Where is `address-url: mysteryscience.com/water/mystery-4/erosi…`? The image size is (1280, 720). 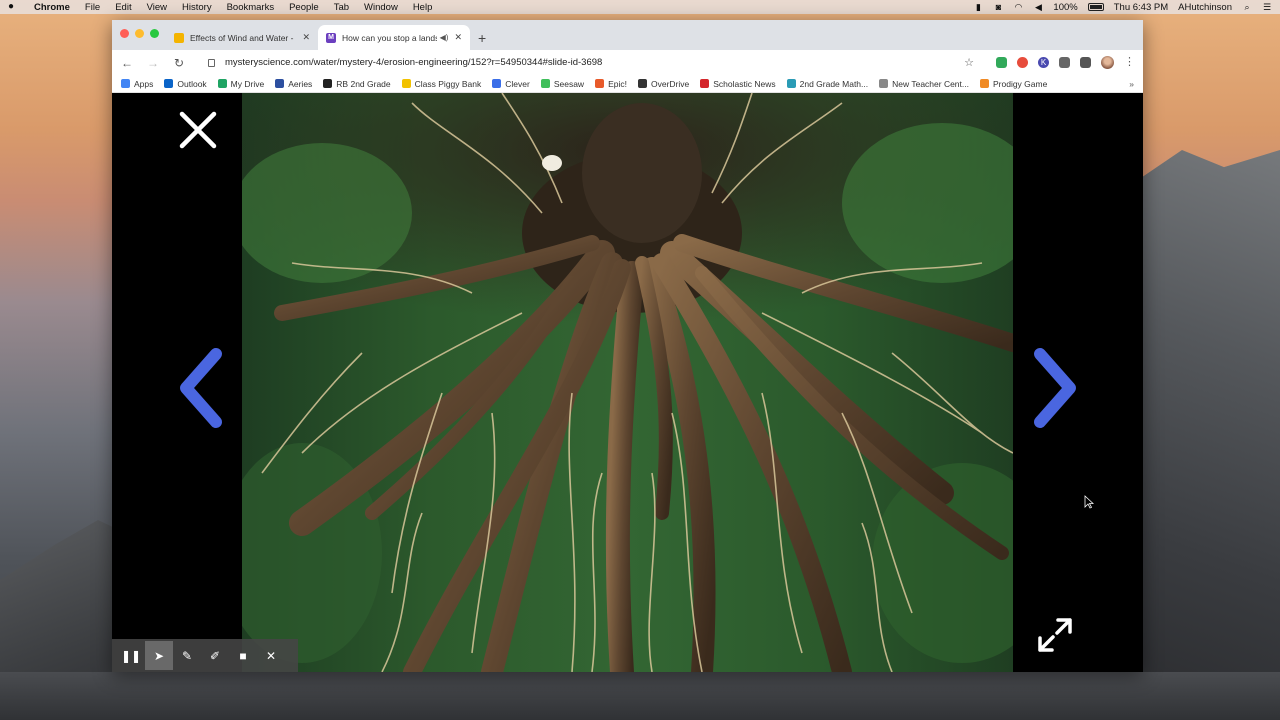
address-url: mysteryscience.com/water/mystery-4/erosi… is located at coordinates (594, 62).